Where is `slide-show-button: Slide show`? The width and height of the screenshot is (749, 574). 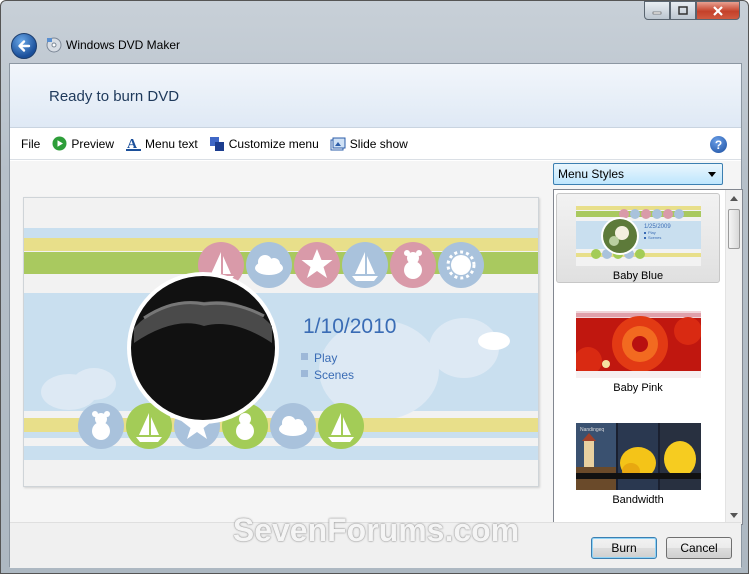 slide-show-button: Slide show is located at coordinates (369, 144).